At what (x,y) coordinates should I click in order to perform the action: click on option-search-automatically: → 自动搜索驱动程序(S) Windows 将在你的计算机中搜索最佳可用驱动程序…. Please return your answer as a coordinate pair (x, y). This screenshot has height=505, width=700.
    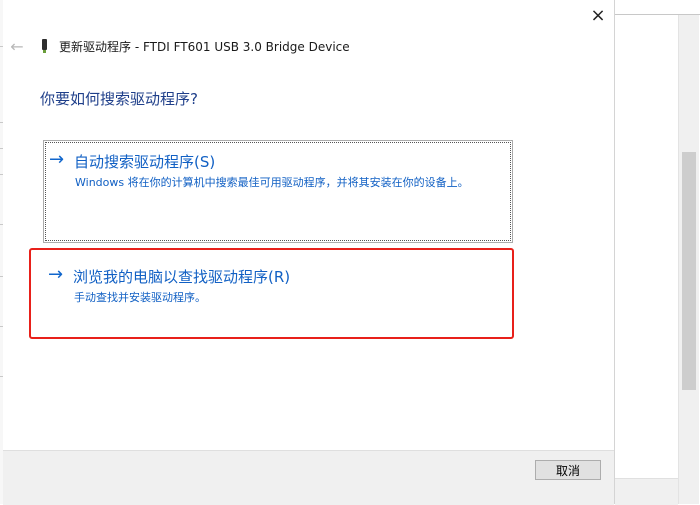
    Looking at the image, I should click on (278, 191).